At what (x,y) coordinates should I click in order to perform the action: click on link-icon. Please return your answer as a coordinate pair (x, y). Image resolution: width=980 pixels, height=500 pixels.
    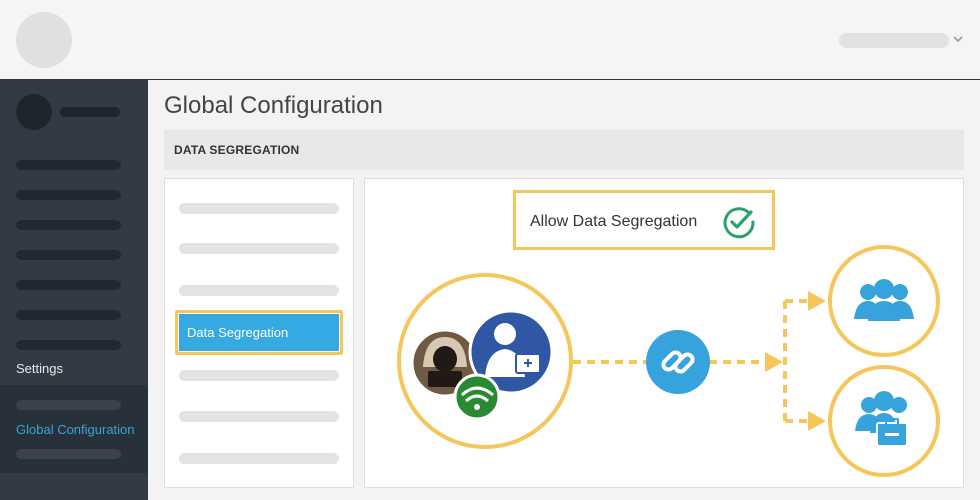
    Looking at the image, I should click on (678, 362).